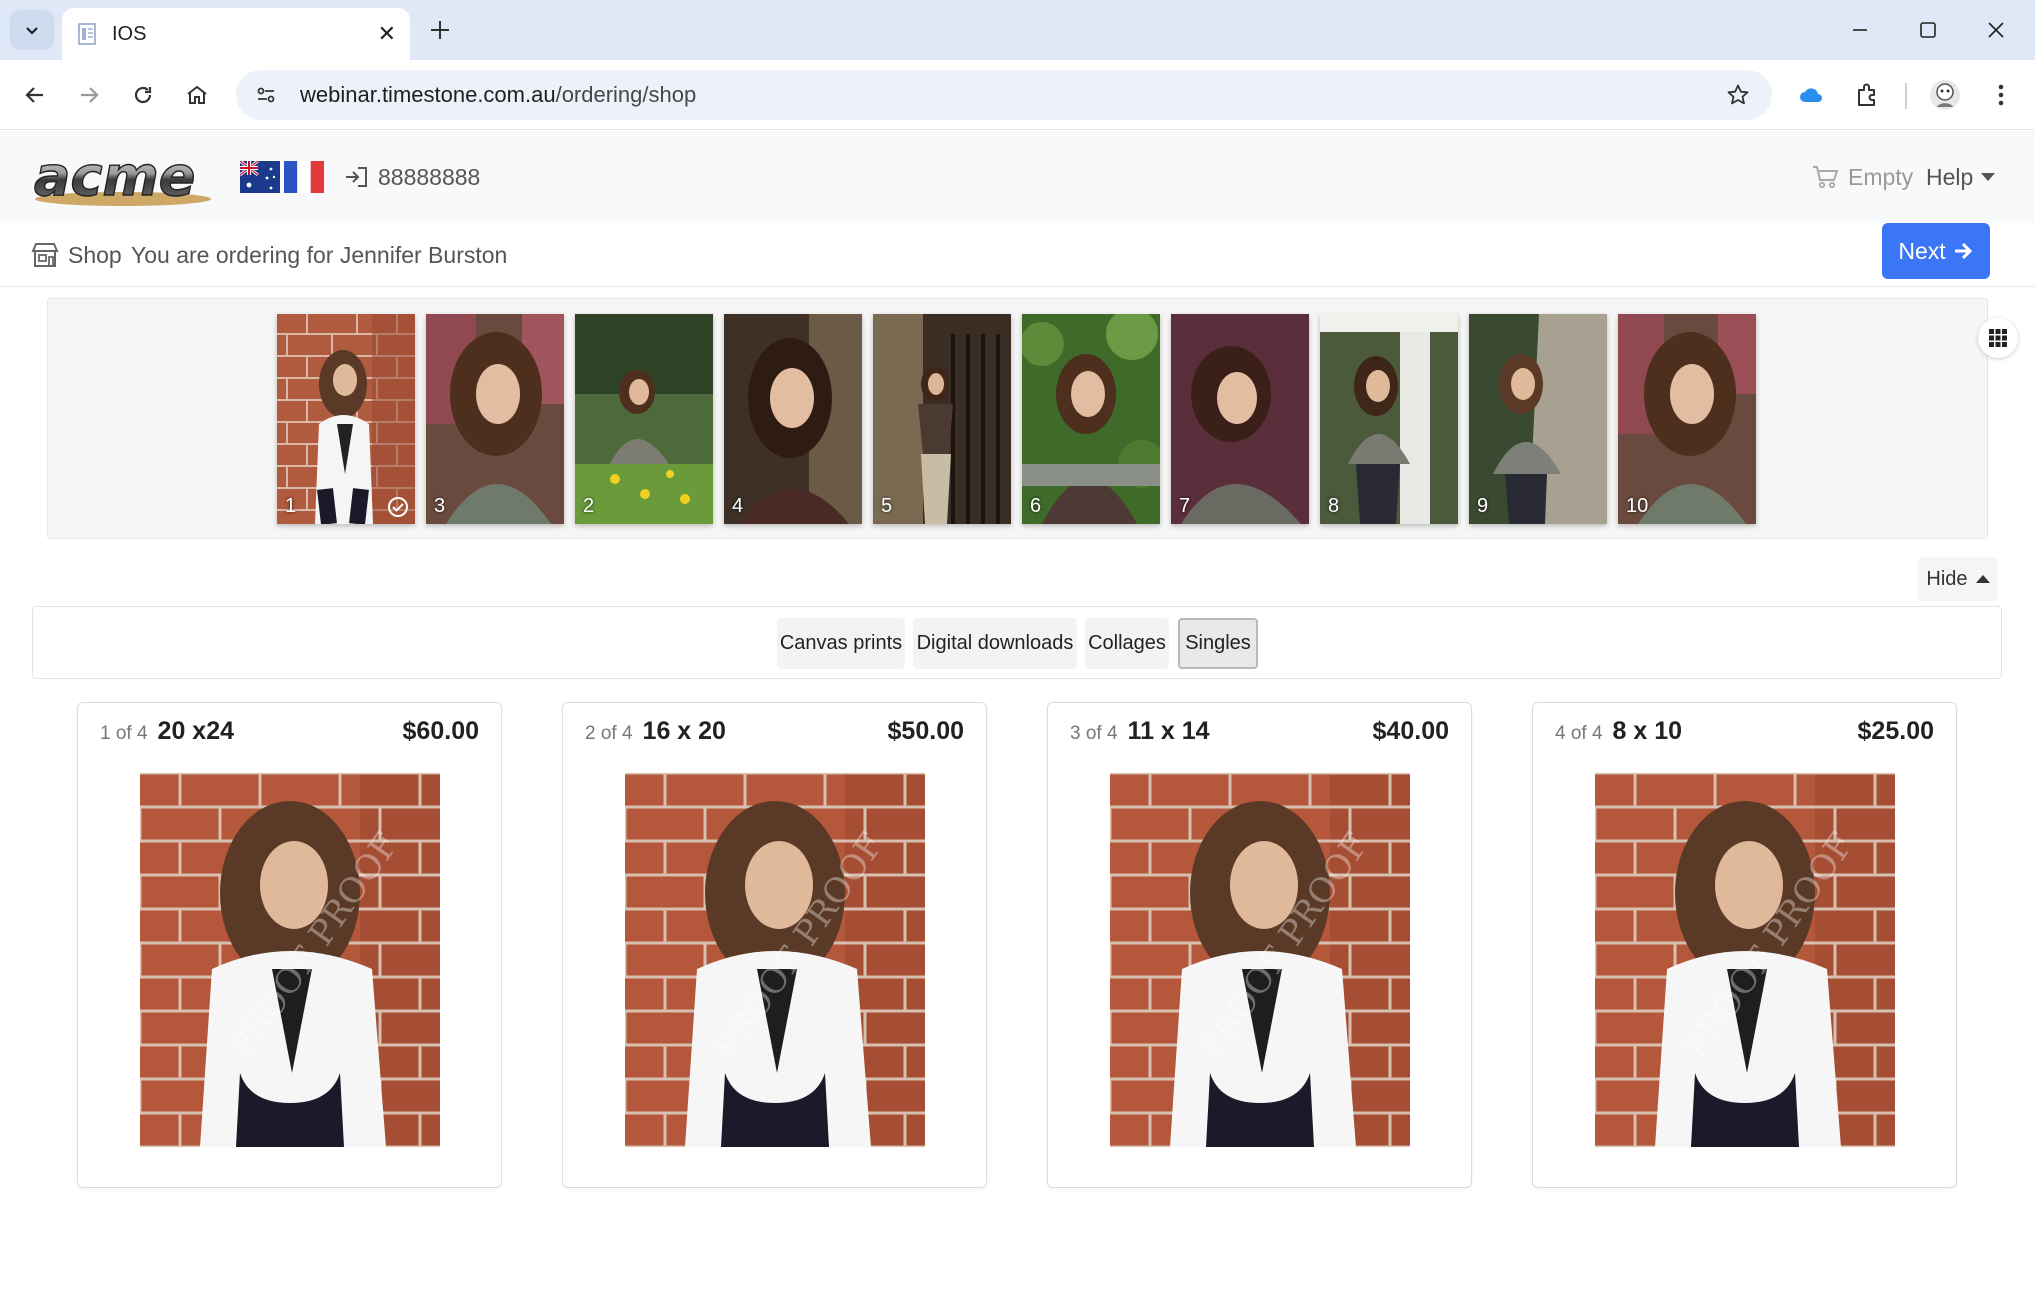 The image size is (2035, 1297). I want to click on reload-button, so click(143, 95).